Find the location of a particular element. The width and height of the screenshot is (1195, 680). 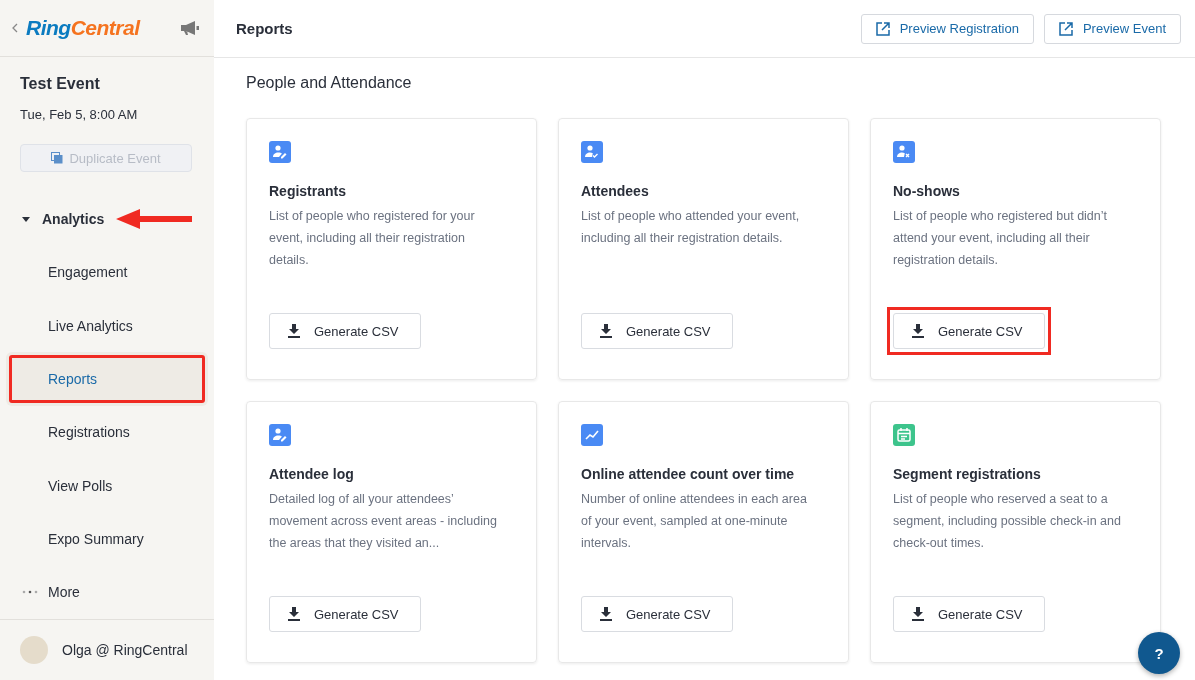

card-title: No-shows is located at coordinates (927, 191).